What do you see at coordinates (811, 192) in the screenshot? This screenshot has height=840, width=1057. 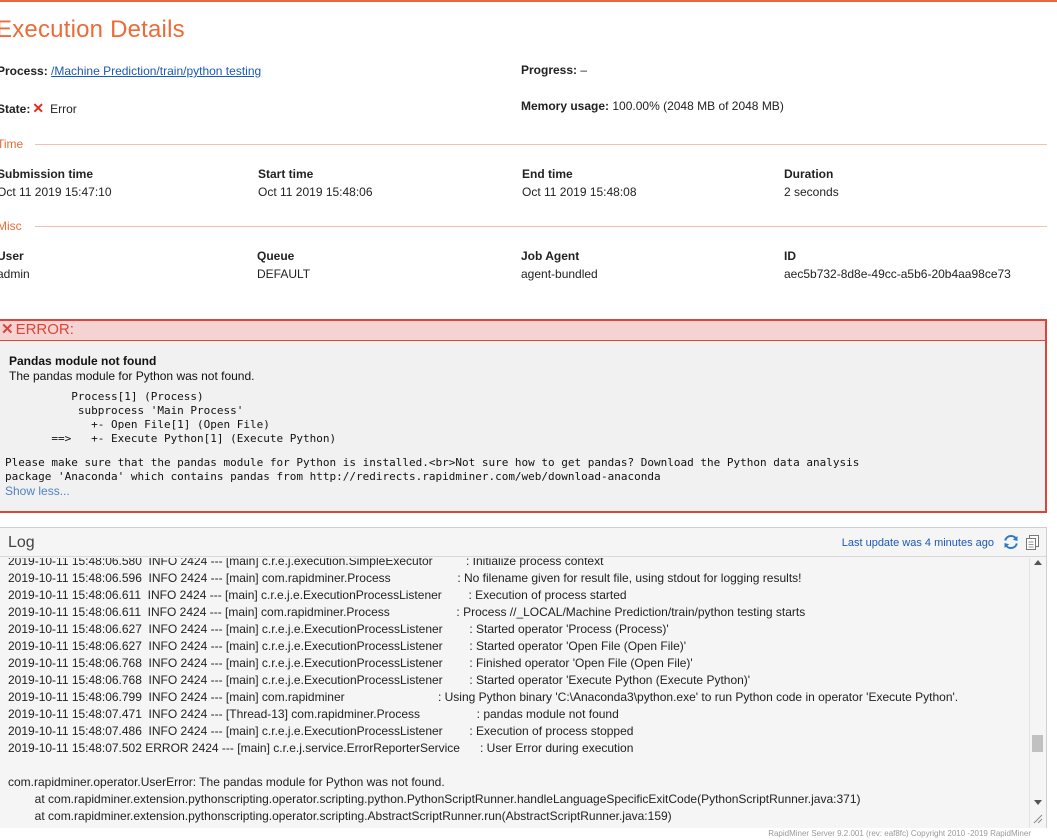 I see `duration-value: 2 seconds` at bounding box center [811, 192].